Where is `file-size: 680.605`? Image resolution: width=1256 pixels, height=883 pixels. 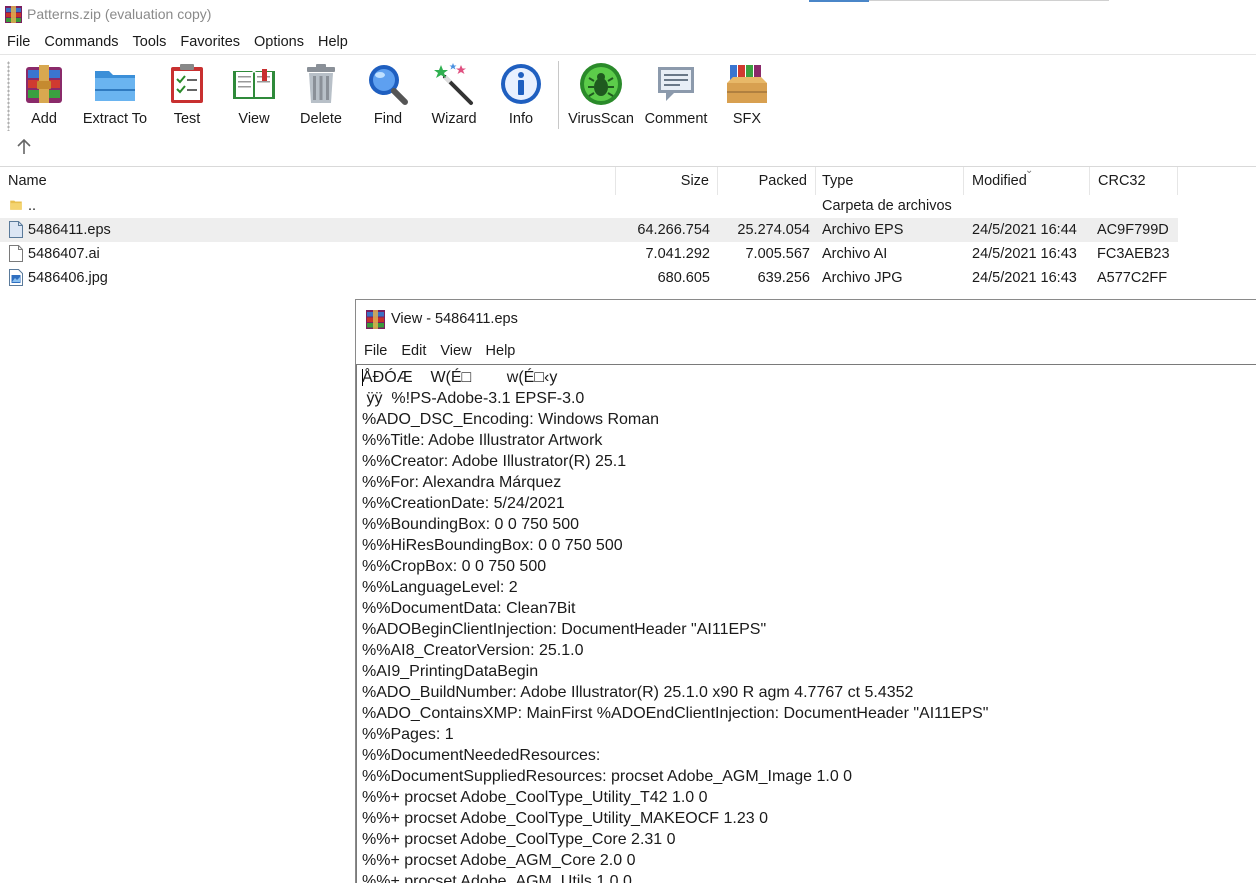
file-size: 680.605 is located at coordinates (683, 278).